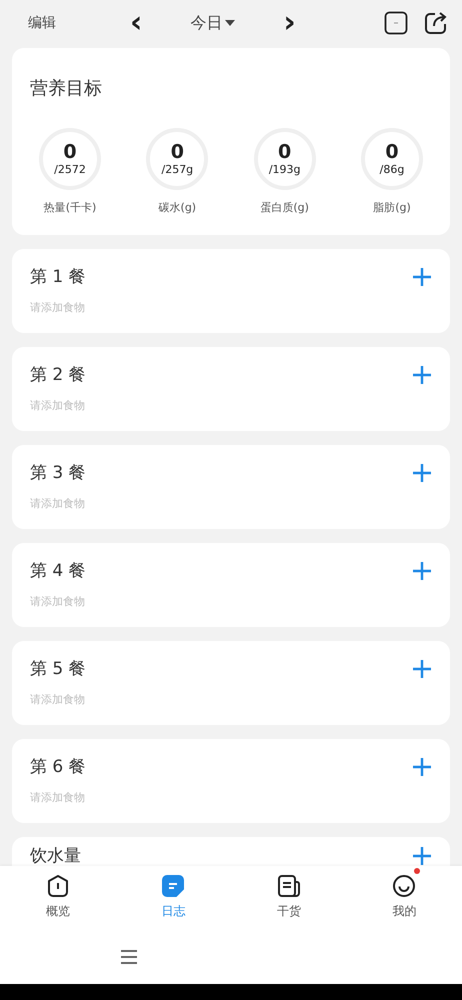 This screenshot has height=1000, width=462. Describe the element at coordinates (70, 169) in the screenshot. I see `nutrient-target: /2572` at that location.